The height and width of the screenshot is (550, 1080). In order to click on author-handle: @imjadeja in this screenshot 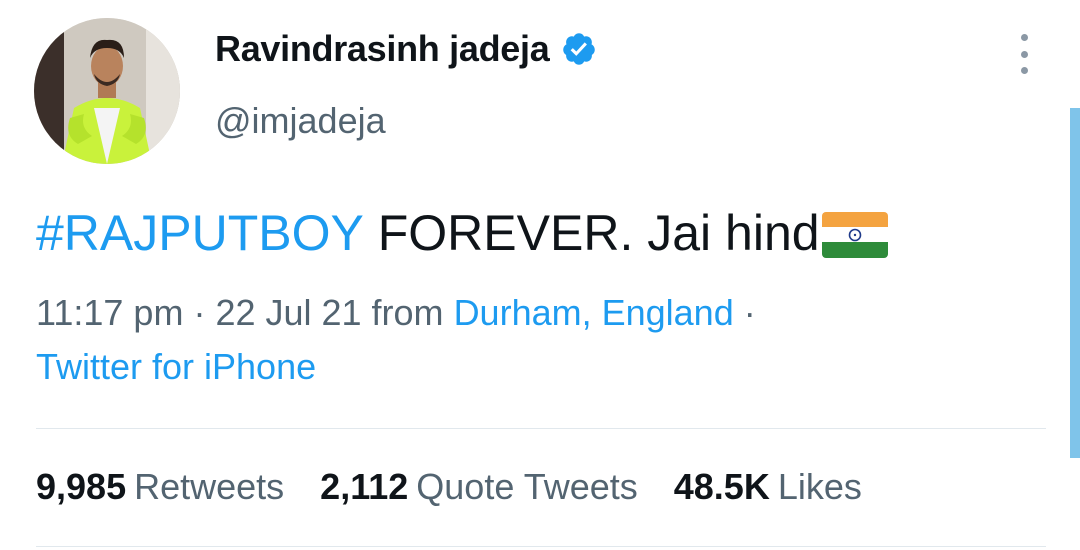, I will do `click(300, 121)`.